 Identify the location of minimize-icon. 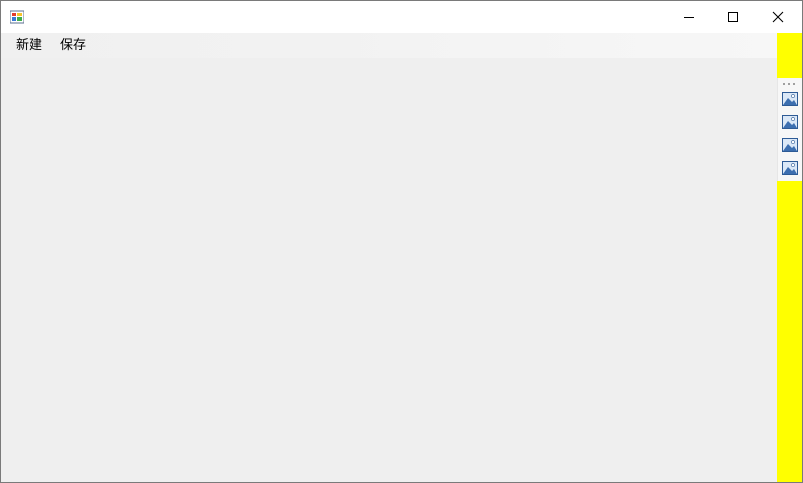
(689, 17).